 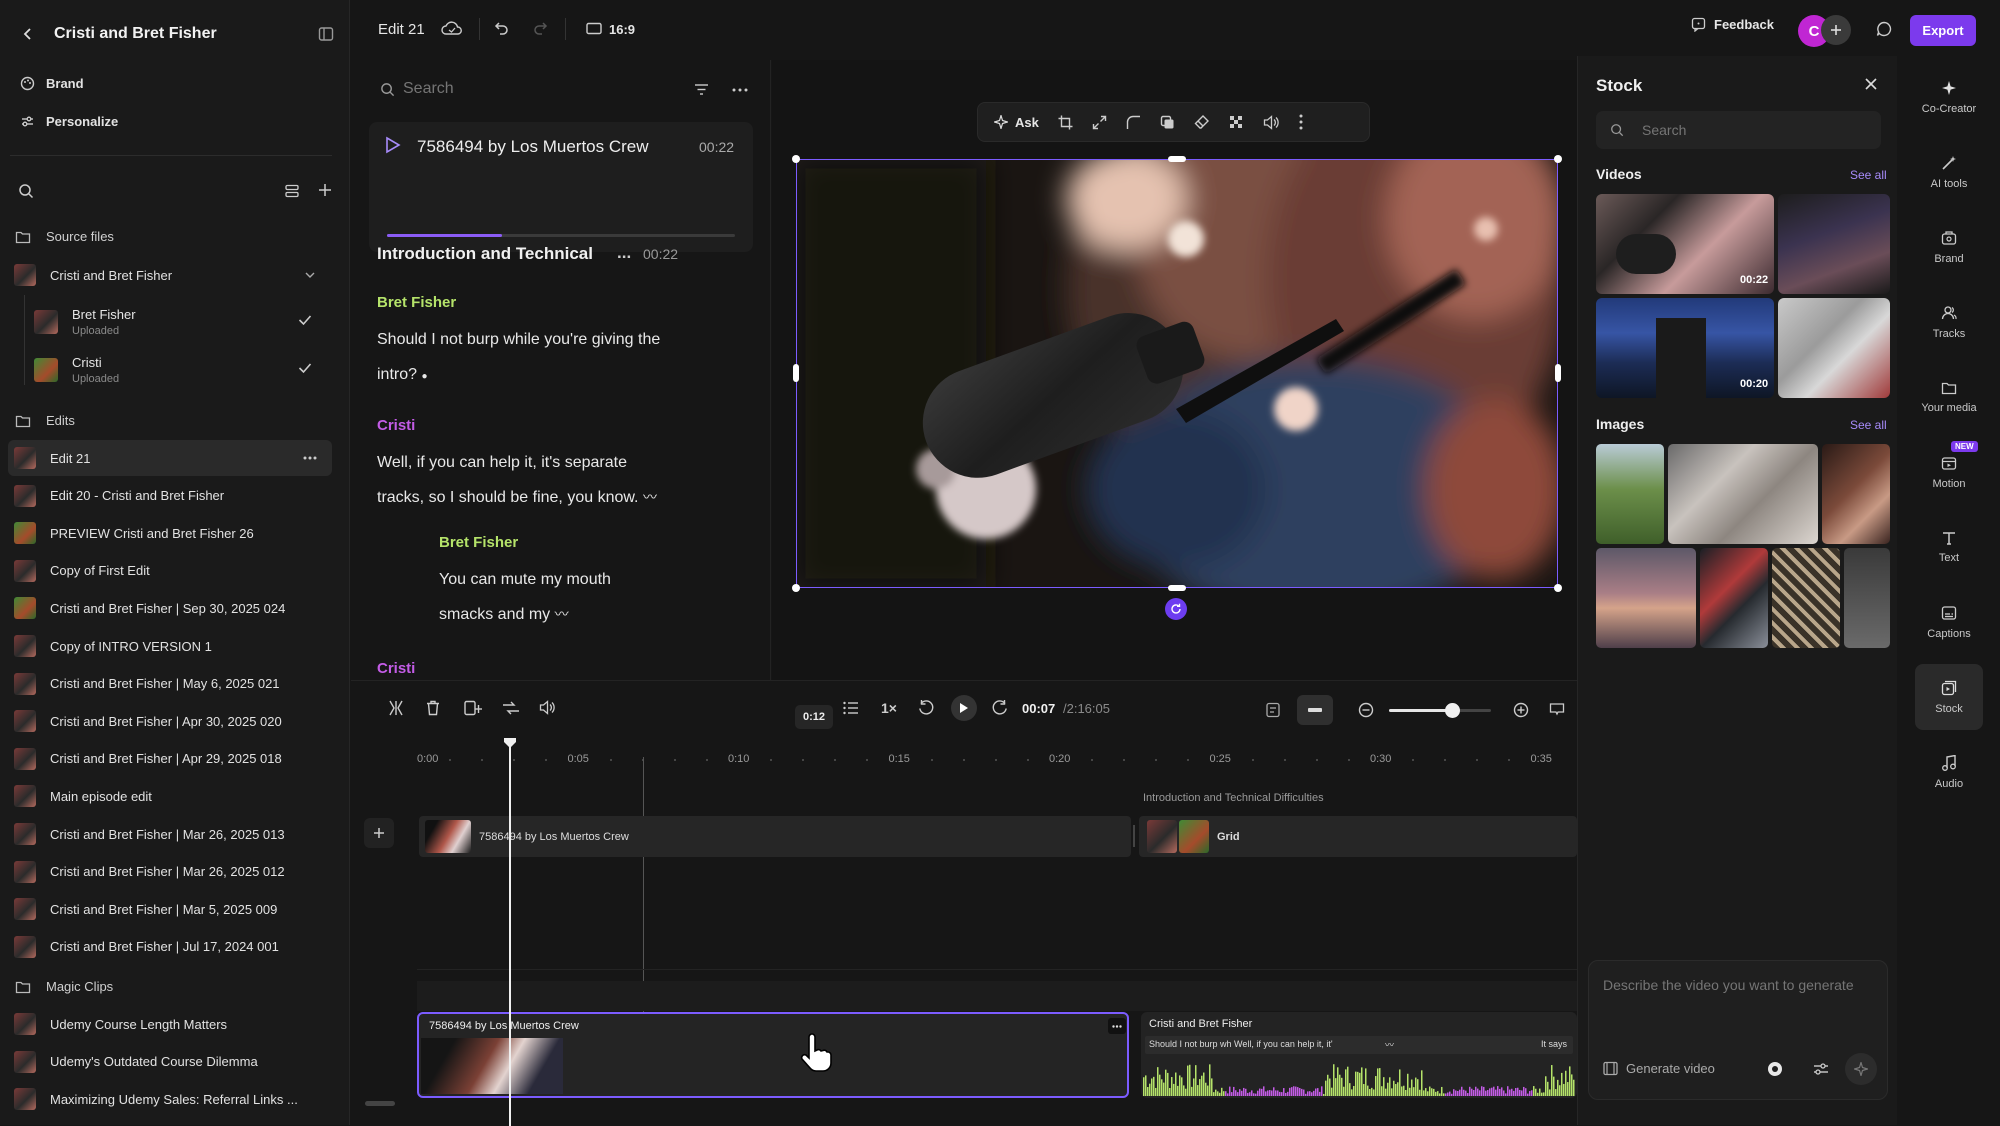 I want to click on transcript-line: You can mute my mouth, so click(x=569, y=579).